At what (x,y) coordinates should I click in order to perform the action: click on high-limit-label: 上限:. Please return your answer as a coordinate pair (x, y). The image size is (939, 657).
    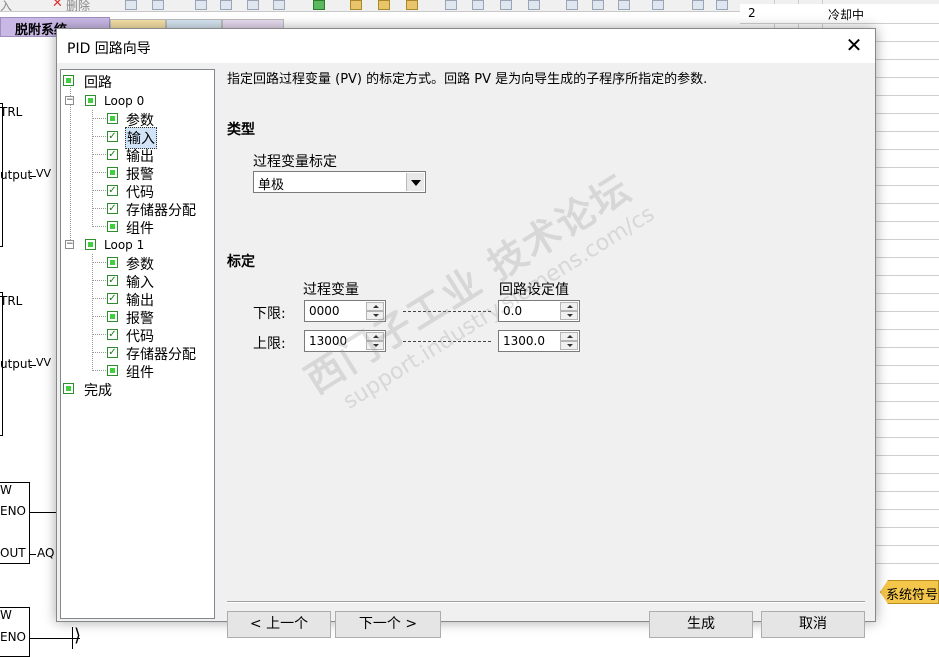
    Looking at the image, I should click on (269, 344).